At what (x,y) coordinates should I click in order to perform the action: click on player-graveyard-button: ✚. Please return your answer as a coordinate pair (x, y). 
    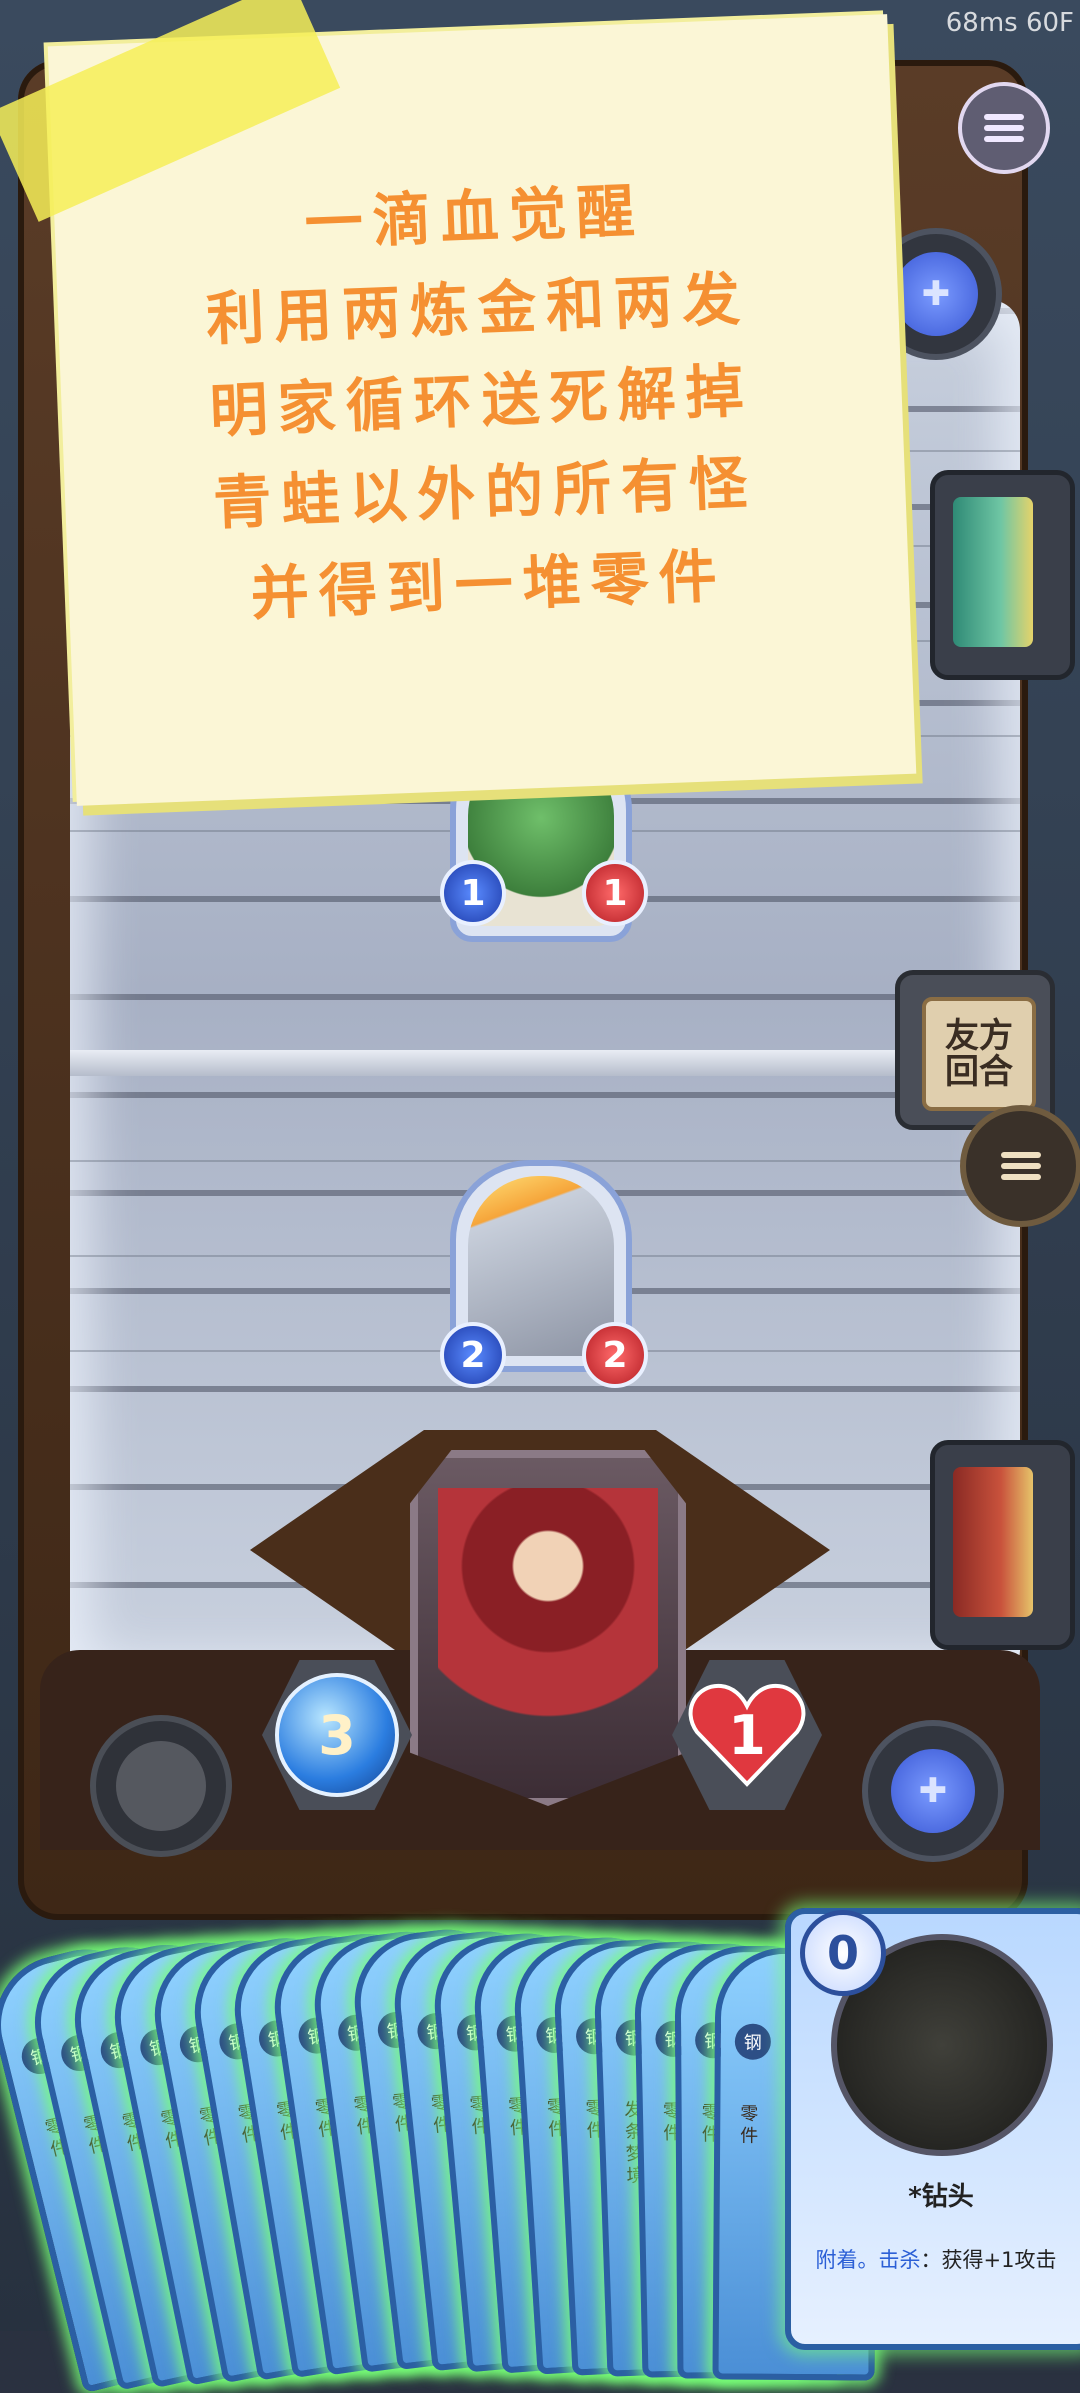
    Looking at the image, I should click on (933, 1791).